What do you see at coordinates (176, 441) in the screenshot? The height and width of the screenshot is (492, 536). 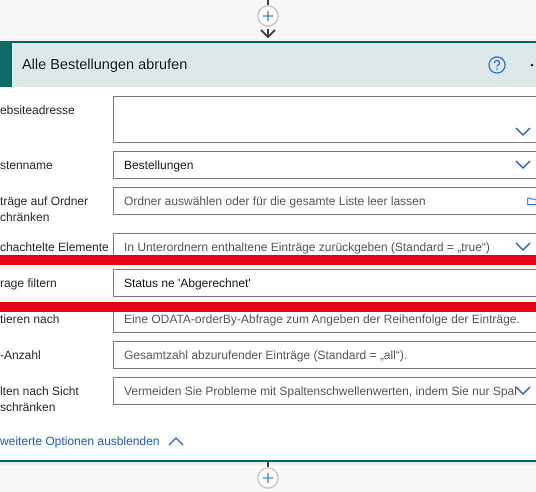 I see `chevron-up-icon` at bounding box center [176, 441].